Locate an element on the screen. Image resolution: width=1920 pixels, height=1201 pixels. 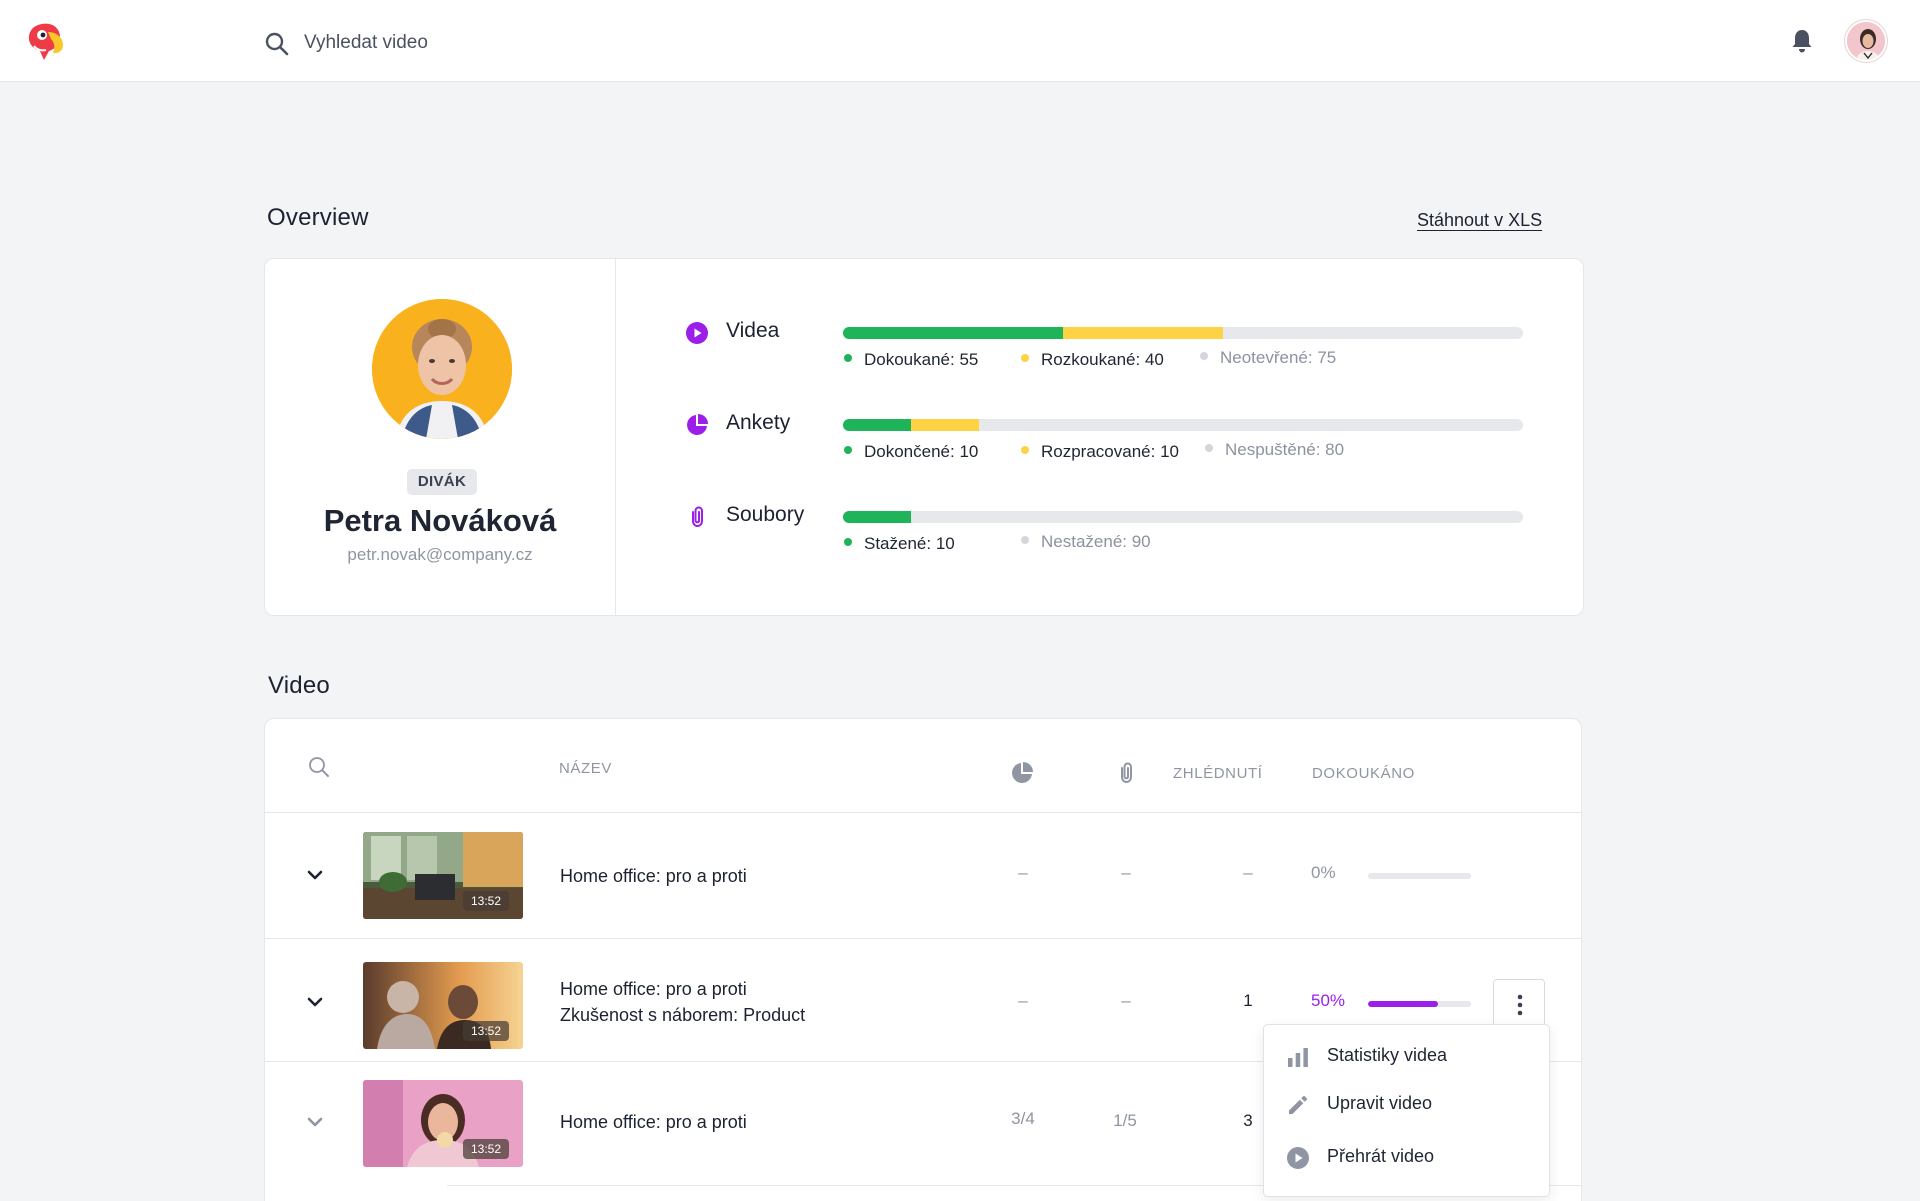
menu-item-label: Přehrát video is located at coordinates (1381, 1156).